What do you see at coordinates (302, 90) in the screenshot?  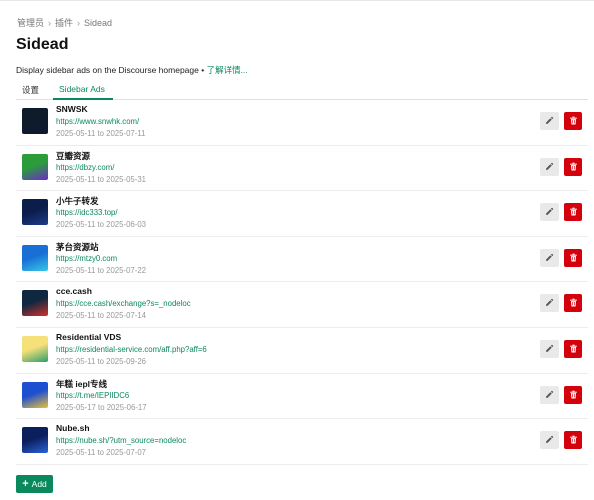 I see `tab-bar: 设置 Sidebar Ads` at bounding box center [302, 90].